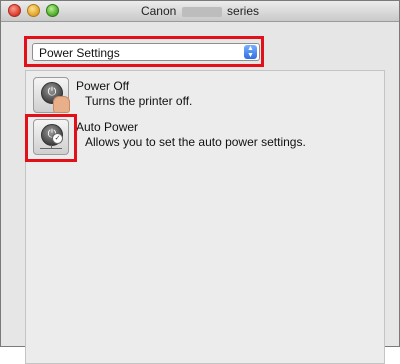  What do you see at coordinates (243, 11) in the screenshot?
I see `window-title-suffix: series` at bounding box center [243, 11].